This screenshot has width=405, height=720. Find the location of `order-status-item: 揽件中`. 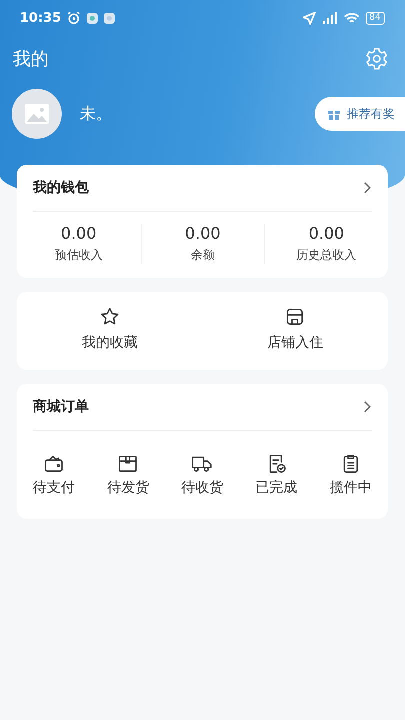

order-status-item: 揽件中 is located at coordinates (351, 475).